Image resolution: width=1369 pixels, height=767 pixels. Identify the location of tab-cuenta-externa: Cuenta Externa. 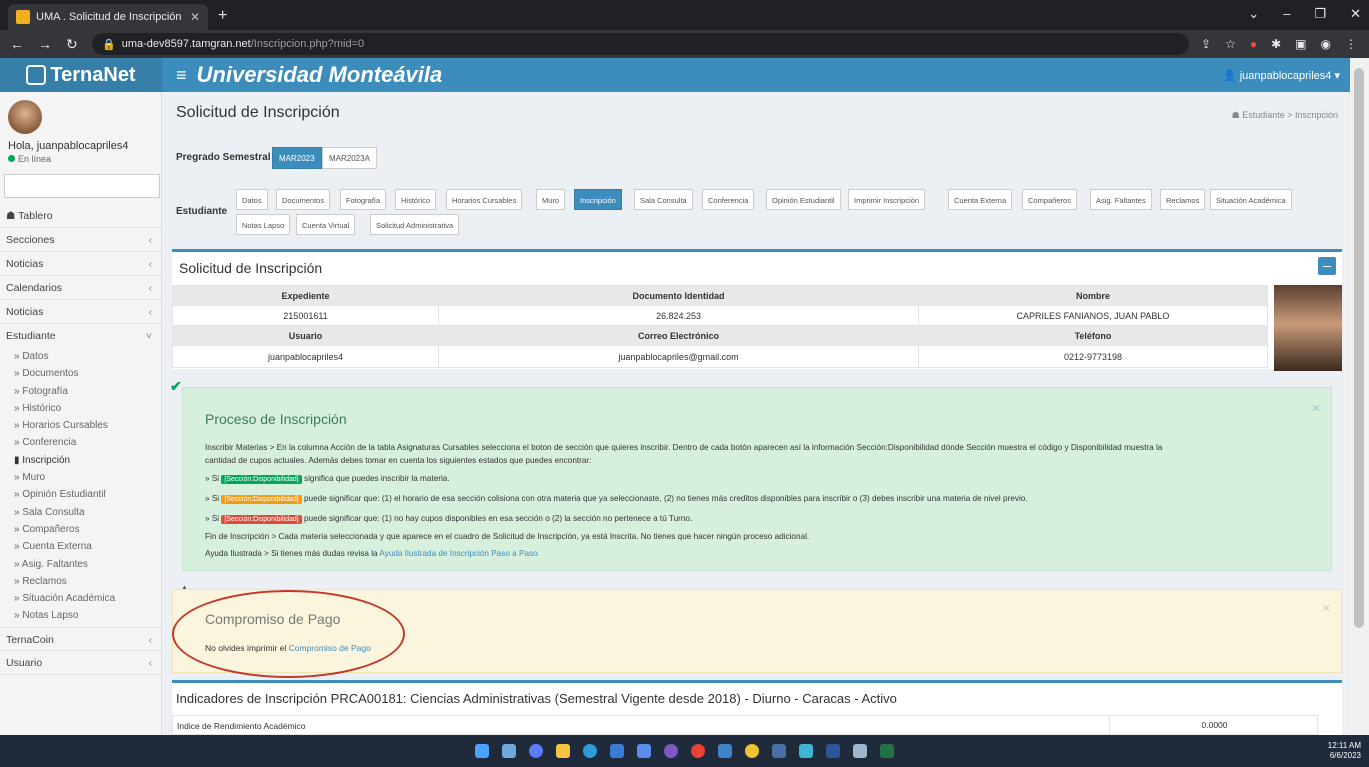
(980, 199).